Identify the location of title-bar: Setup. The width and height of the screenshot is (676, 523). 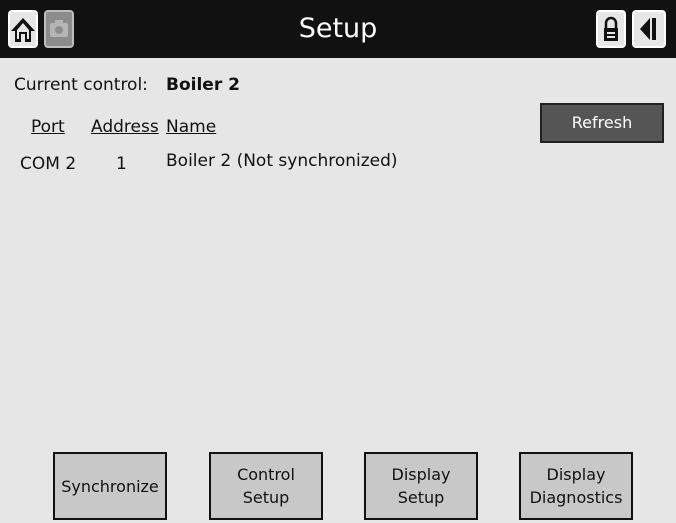
(338, 29).